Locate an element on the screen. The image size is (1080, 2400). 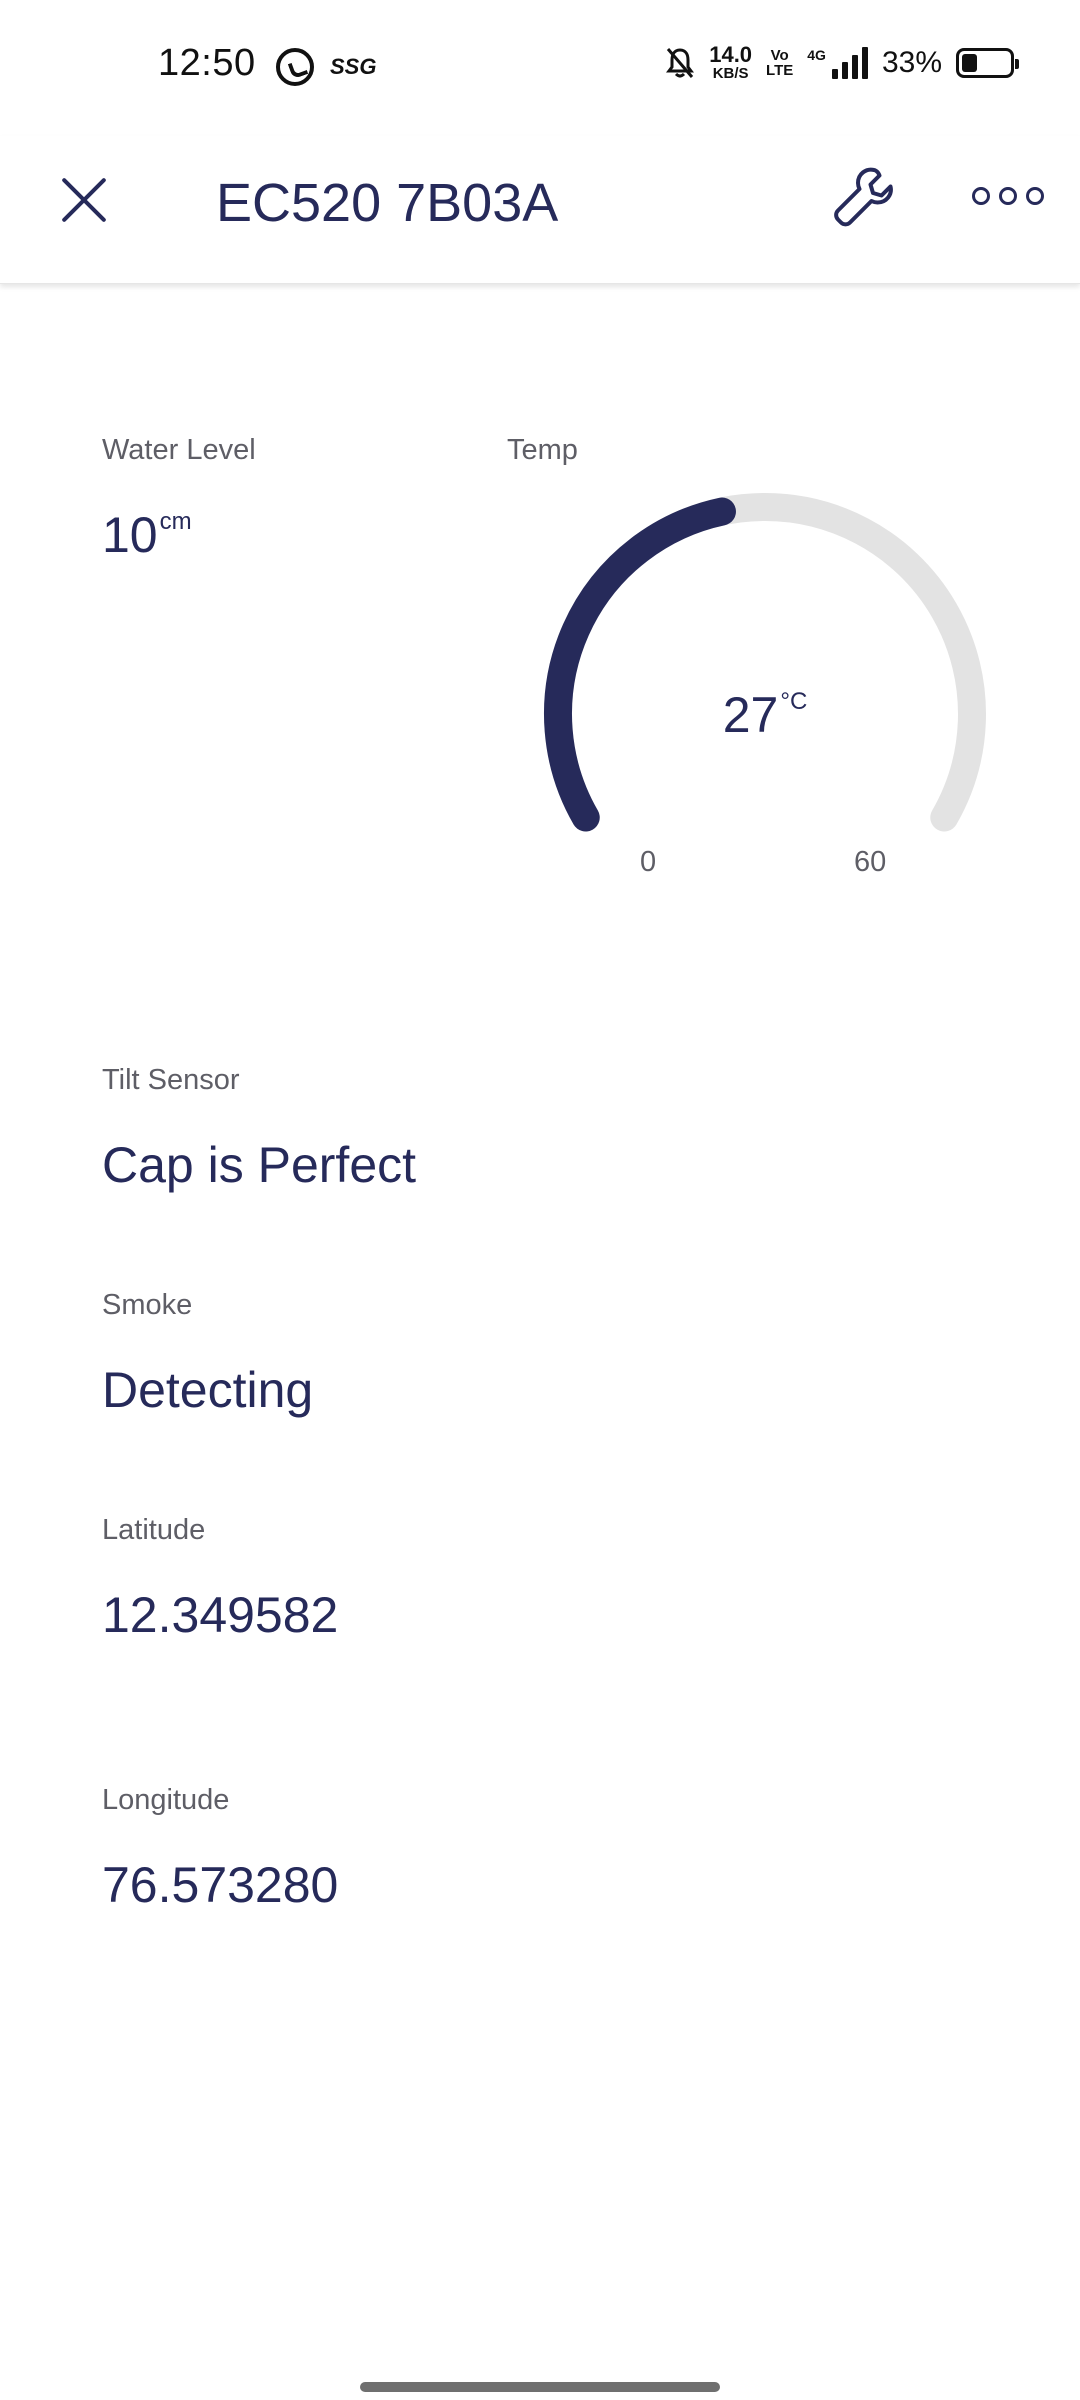
gauge-value-arc is located at coordinates (640, 664).